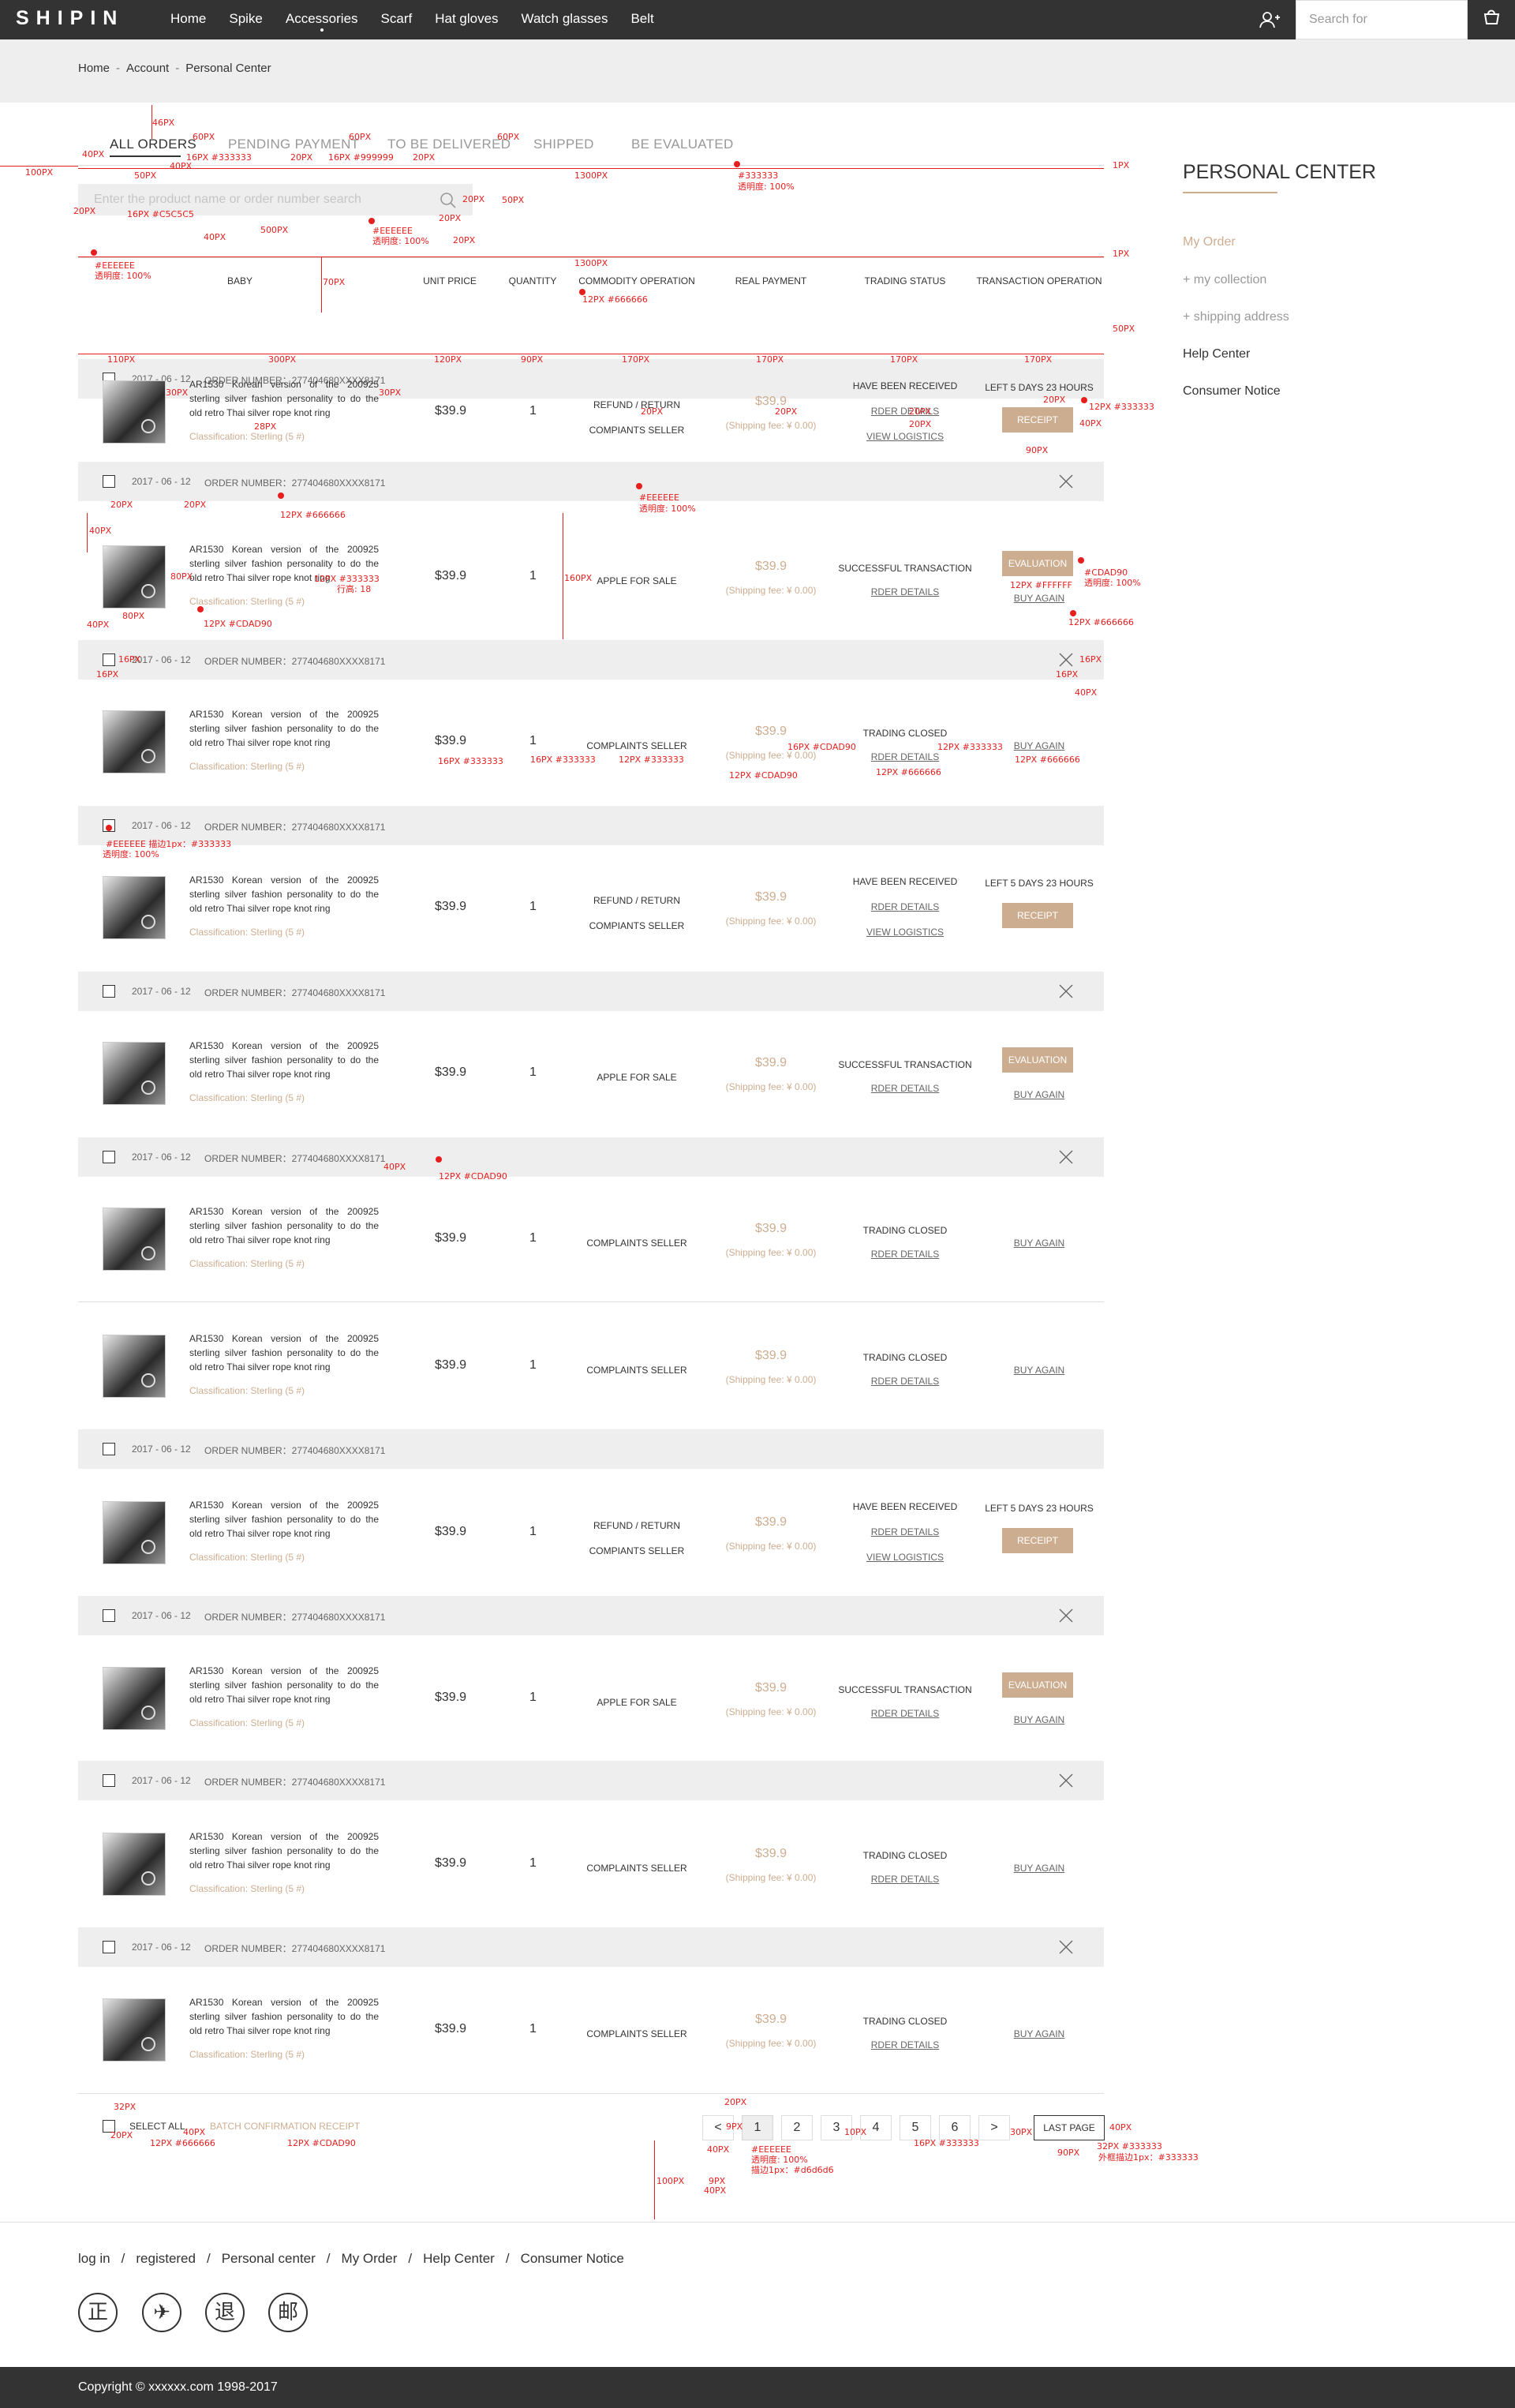 The image size is (1515, 2408). Describe the element at coordinates (1209, 242) in the screenshot. I see `sidebar-item-my-order: My Order` at that location.